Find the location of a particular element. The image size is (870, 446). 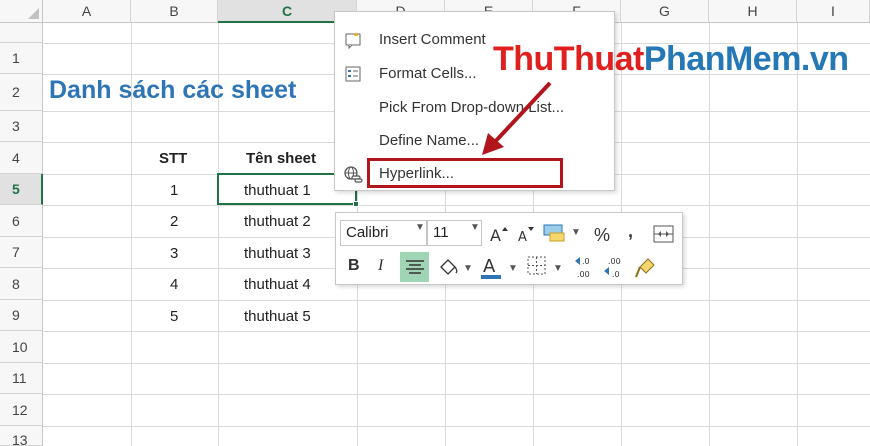

comment-icon is located at coordinates (353, 41).